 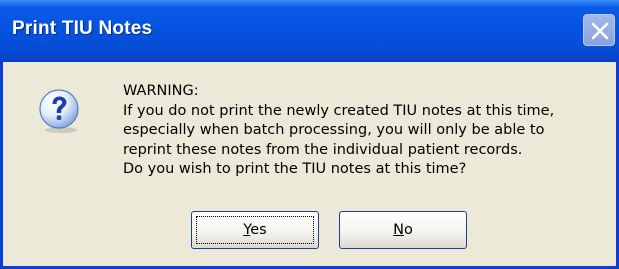 I want to click on yes-button-label: Yes, so click(x=255, y=230).